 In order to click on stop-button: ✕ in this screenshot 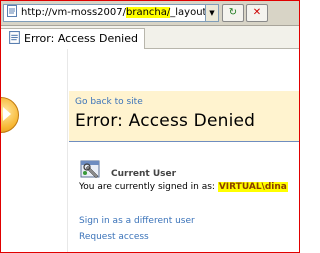, I will do `click(257, 13)`.